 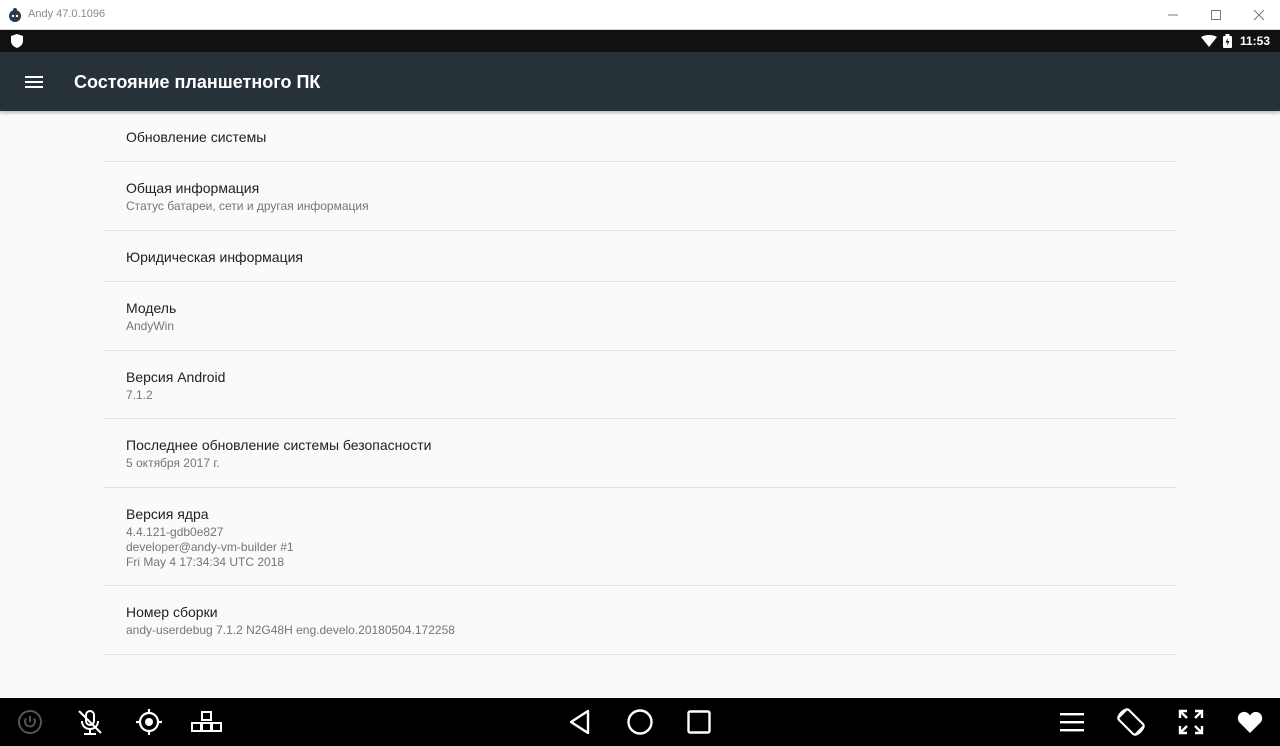 I want to click on recents-square-icon, so click(x=699, y=722).